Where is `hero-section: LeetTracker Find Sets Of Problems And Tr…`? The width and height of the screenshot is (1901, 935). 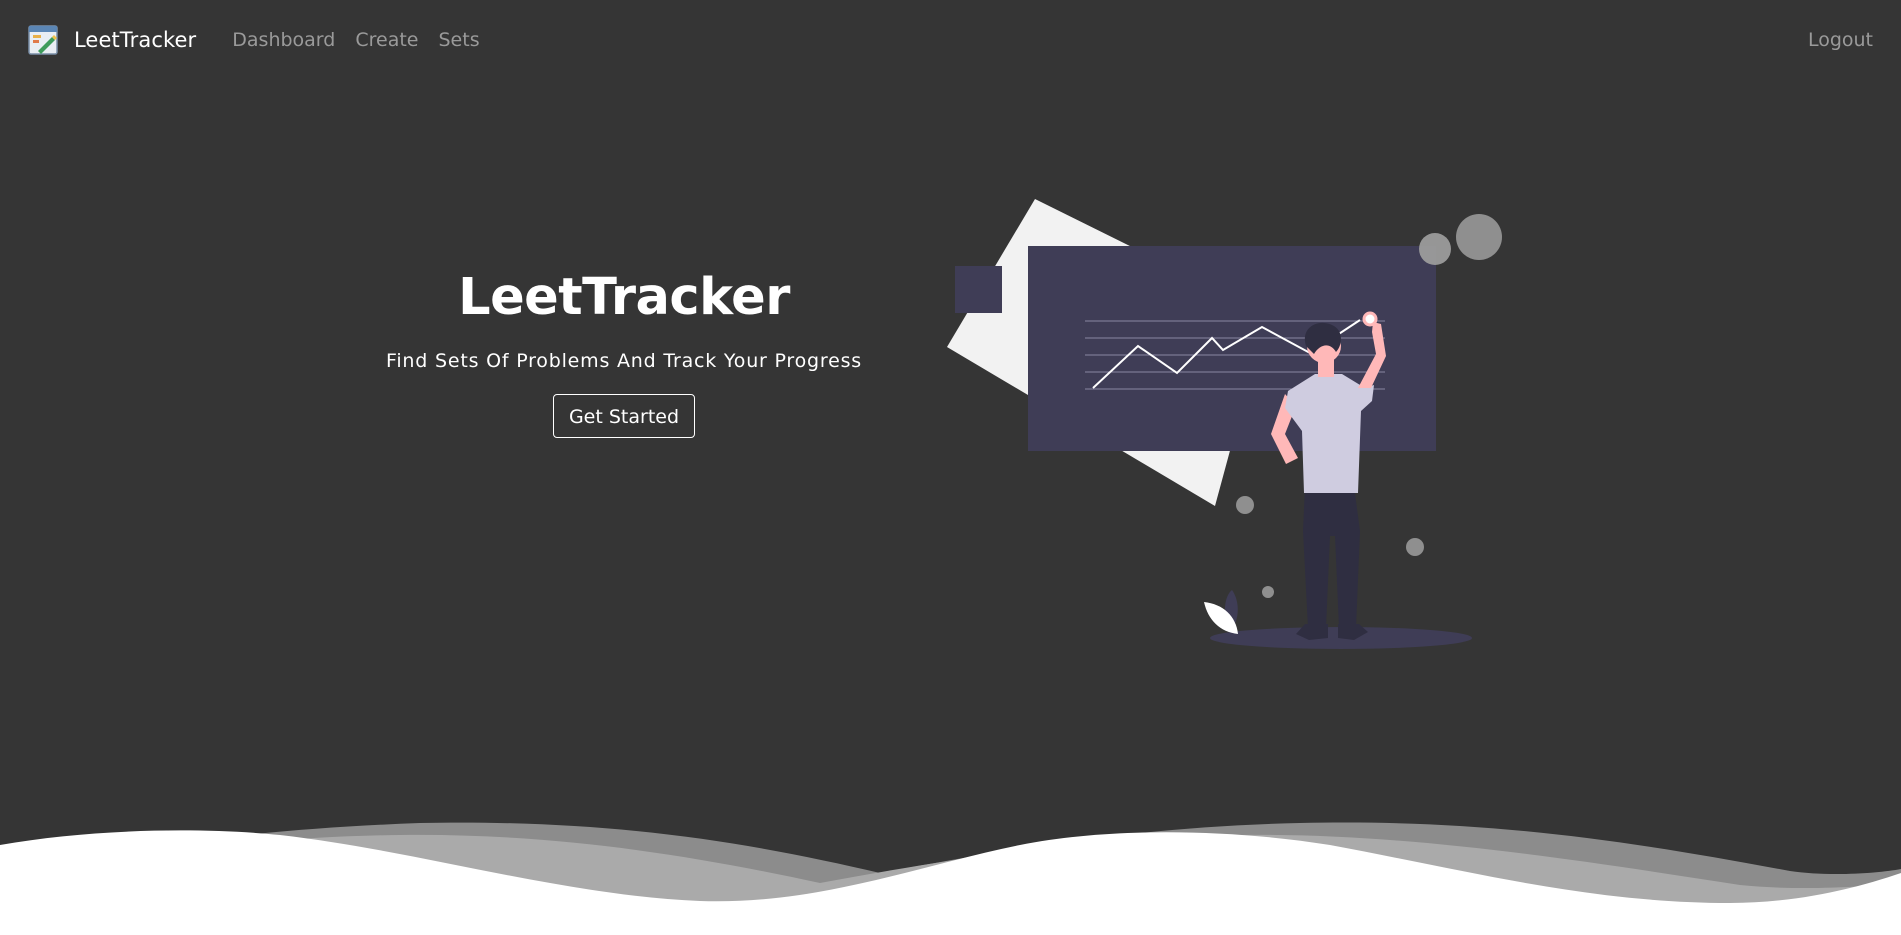
hero-section: LeetTracker Find Sets Of Problems And Tr… is located at coordinates (624, 350).